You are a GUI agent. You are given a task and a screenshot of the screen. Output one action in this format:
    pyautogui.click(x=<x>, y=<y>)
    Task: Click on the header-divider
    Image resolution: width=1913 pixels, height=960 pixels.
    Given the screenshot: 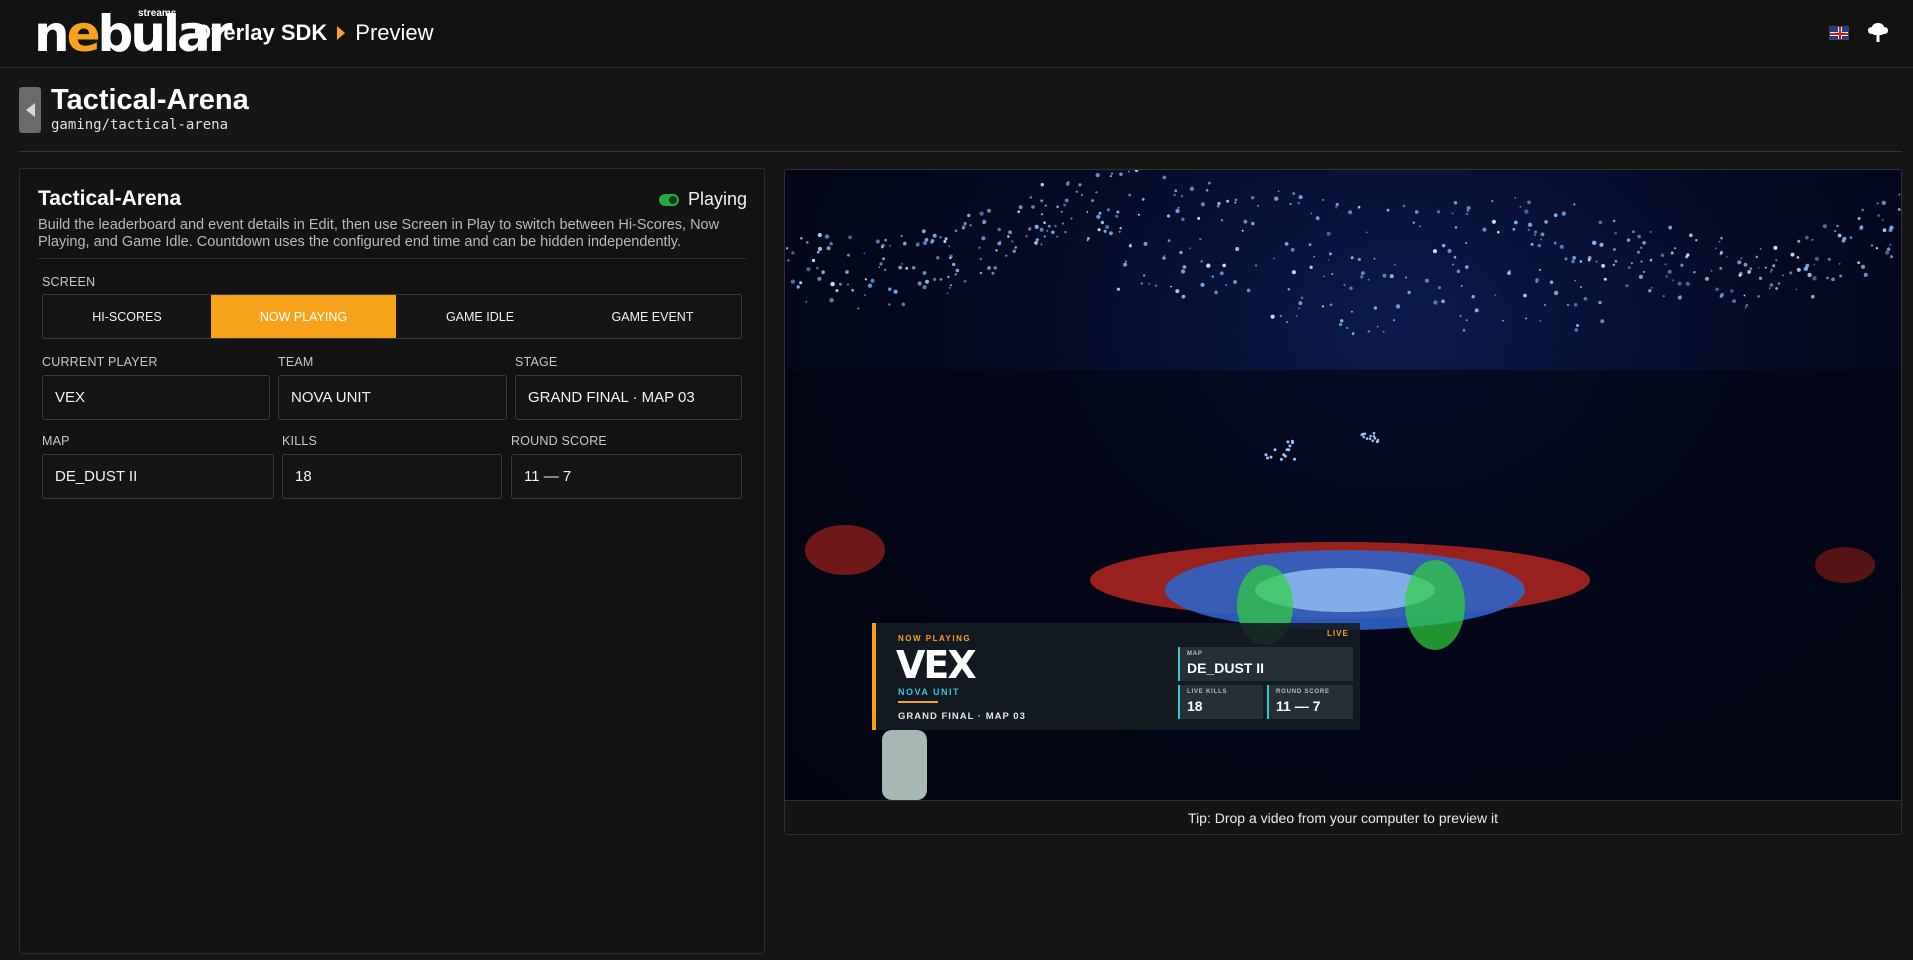 What is the action you would take?
    pyautogui.click(x=960, y=151)
    